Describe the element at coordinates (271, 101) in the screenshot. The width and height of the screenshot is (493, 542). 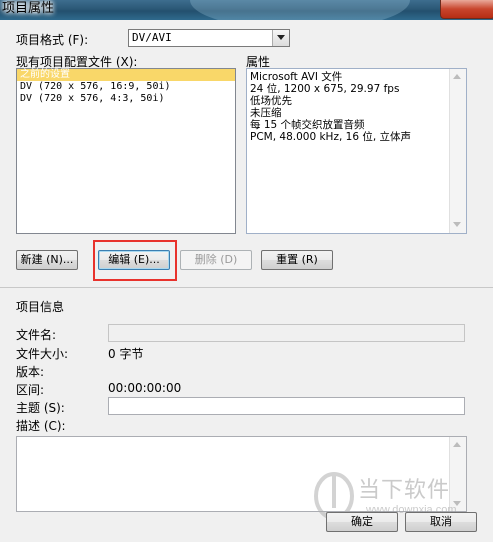
I see `property-line: 低场优先` at that location.